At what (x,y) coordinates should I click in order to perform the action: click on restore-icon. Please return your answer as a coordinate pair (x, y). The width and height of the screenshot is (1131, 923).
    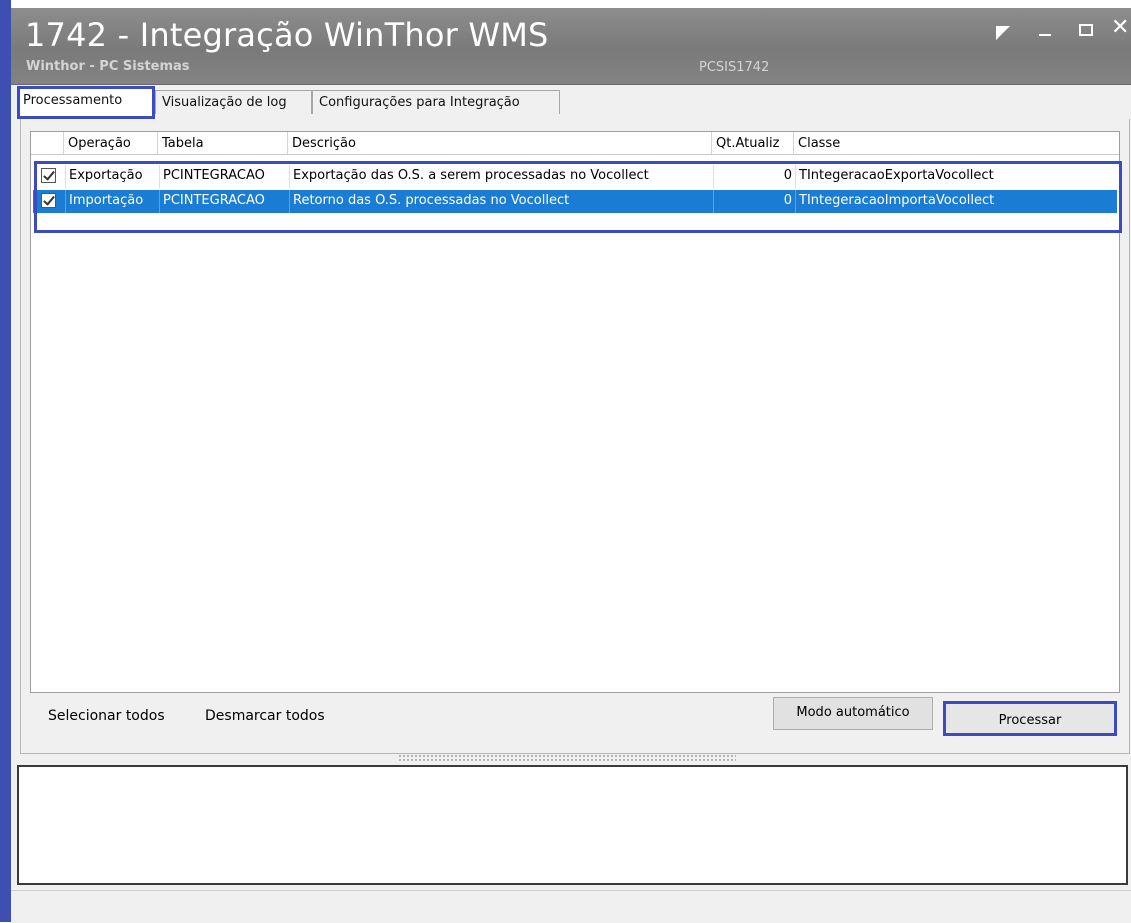
    Looking at the image, I should click on (1003, 33).